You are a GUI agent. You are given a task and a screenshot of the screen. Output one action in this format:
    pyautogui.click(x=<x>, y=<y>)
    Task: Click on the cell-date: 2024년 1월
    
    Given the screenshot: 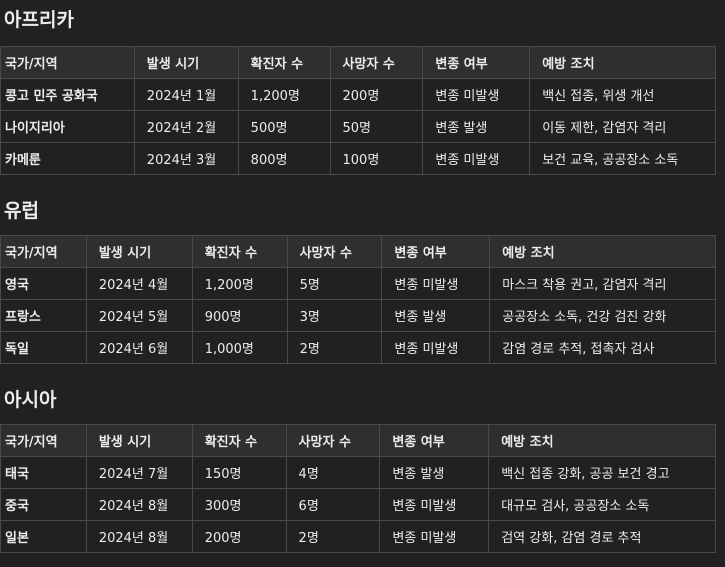 What is the action you would take?
    pyautogui.click(x=186, y=94)
    